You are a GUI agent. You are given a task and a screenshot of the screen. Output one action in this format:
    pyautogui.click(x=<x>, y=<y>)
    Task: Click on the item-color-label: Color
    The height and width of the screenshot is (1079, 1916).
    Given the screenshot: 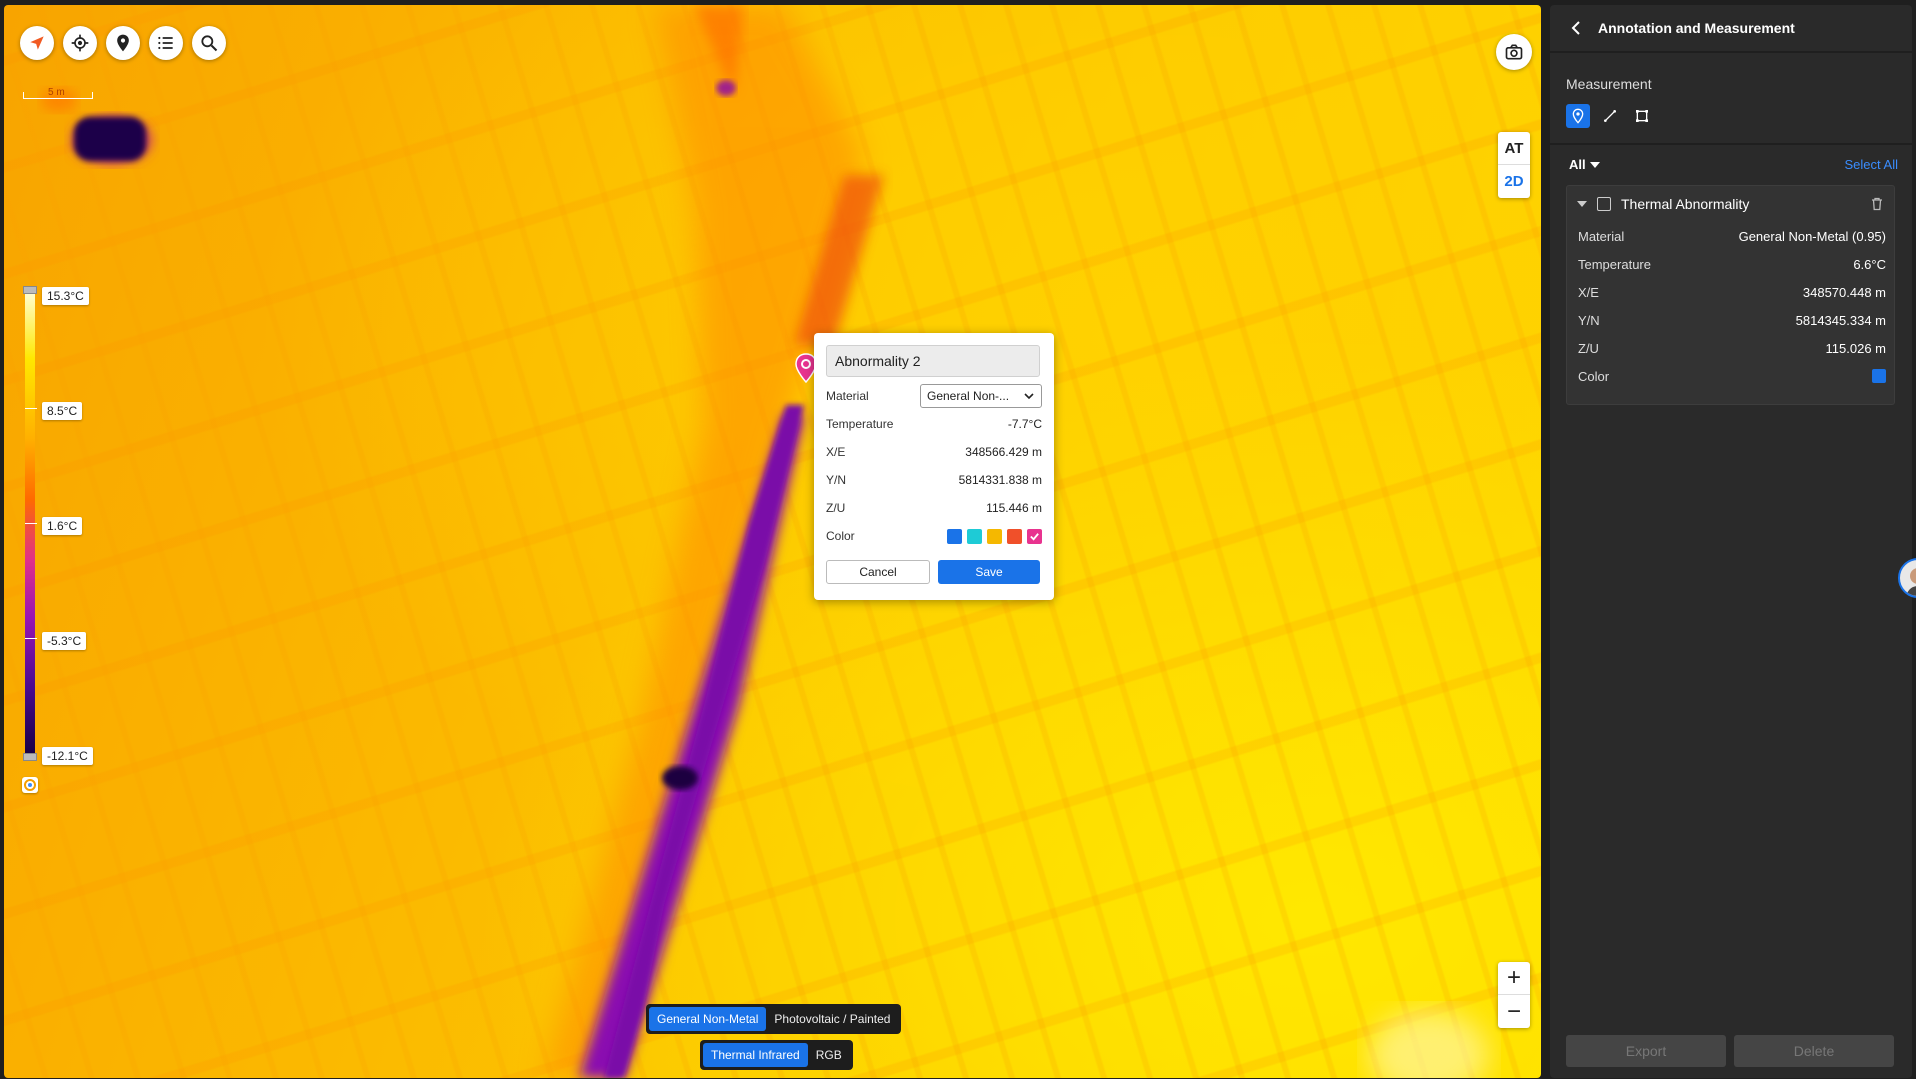 What is the action you would take?
    pyautogui.click(x=1594, y=376)
    